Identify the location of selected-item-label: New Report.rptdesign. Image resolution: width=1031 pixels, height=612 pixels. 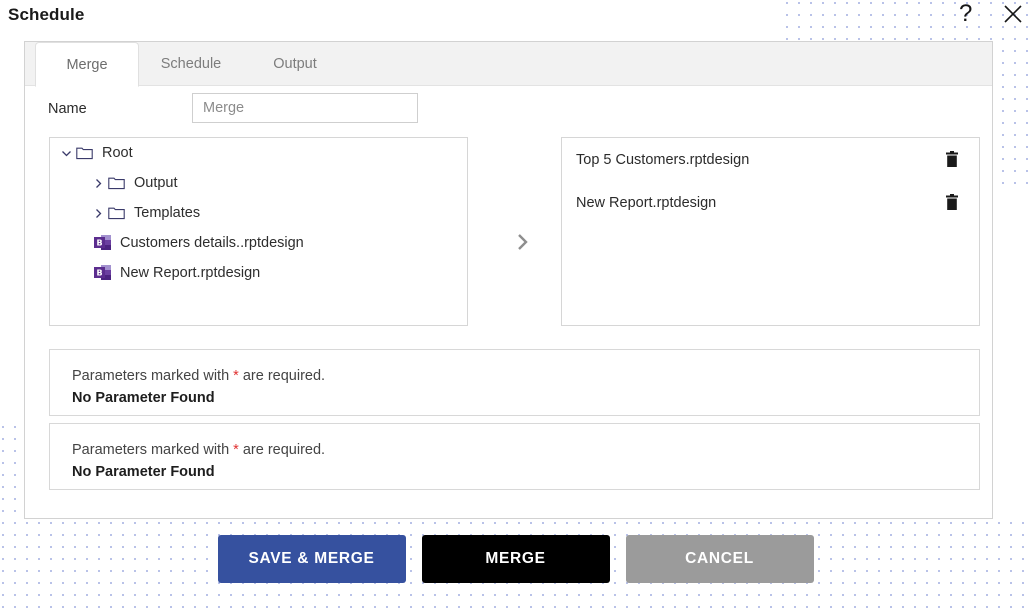
(646, 202).